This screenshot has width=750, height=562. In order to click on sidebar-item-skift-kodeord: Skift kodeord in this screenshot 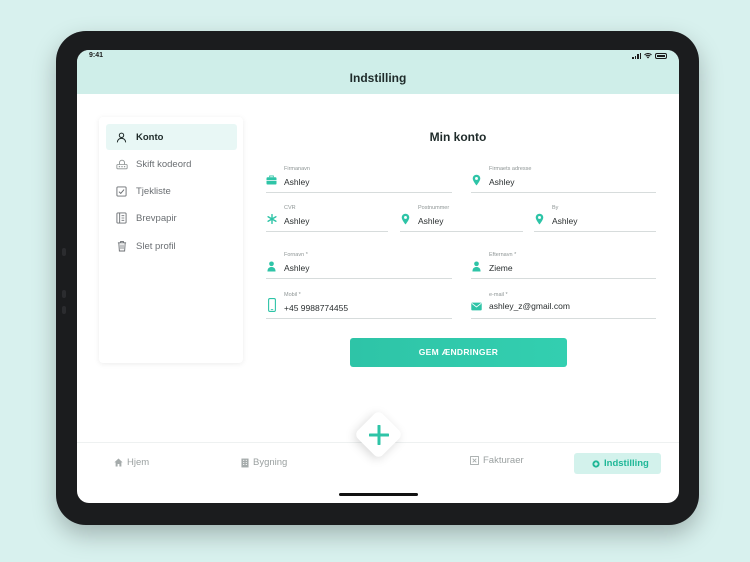, I will do `click(171, 164)`.